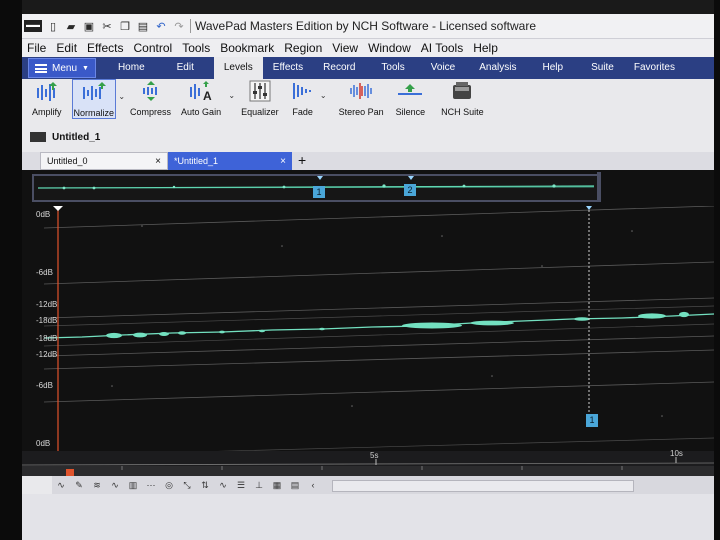 This screenshot has width=720, height=540. Describe the element at coordinates (368, 471) in the screenshot. I see `position-bar` at that location.